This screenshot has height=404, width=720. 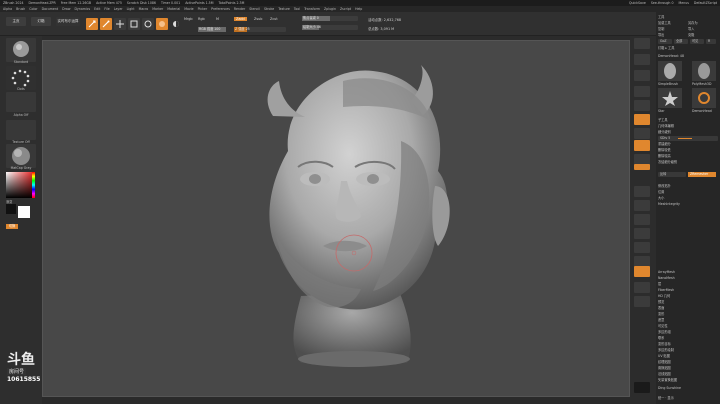 I want to click on subtool-thumb-star, so click(x=670, y=98).